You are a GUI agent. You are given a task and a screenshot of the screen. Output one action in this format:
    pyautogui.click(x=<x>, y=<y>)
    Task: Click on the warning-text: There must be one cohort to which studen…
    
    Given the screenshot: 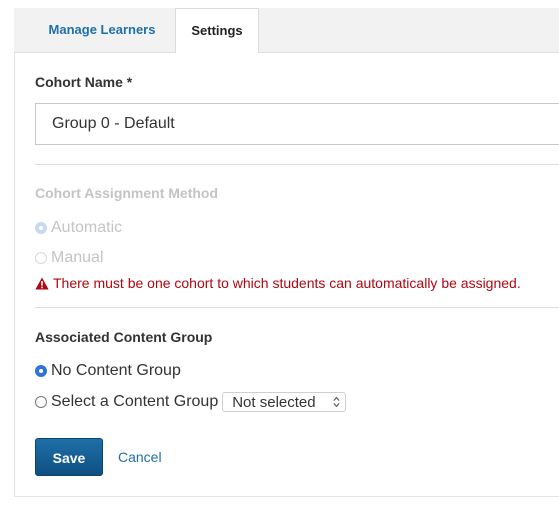 What is the action you would take?
    pyautogui.click(x=287, y=283)
    